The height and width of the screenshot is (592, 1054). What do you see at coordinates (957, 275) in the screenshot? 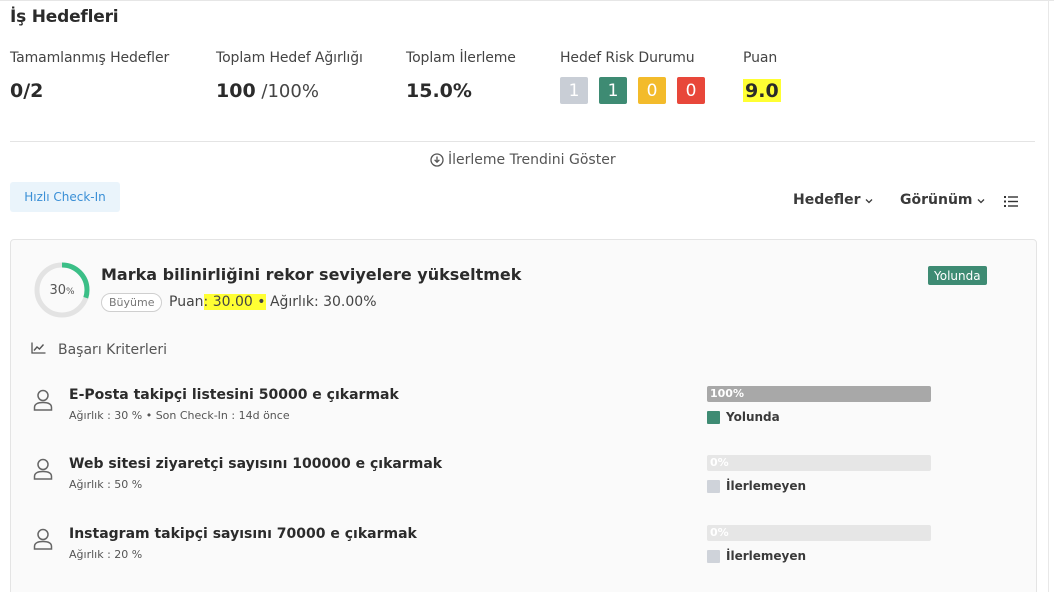
I see `goal-status-badge: Yolunda` at bounding box center [957, 275].